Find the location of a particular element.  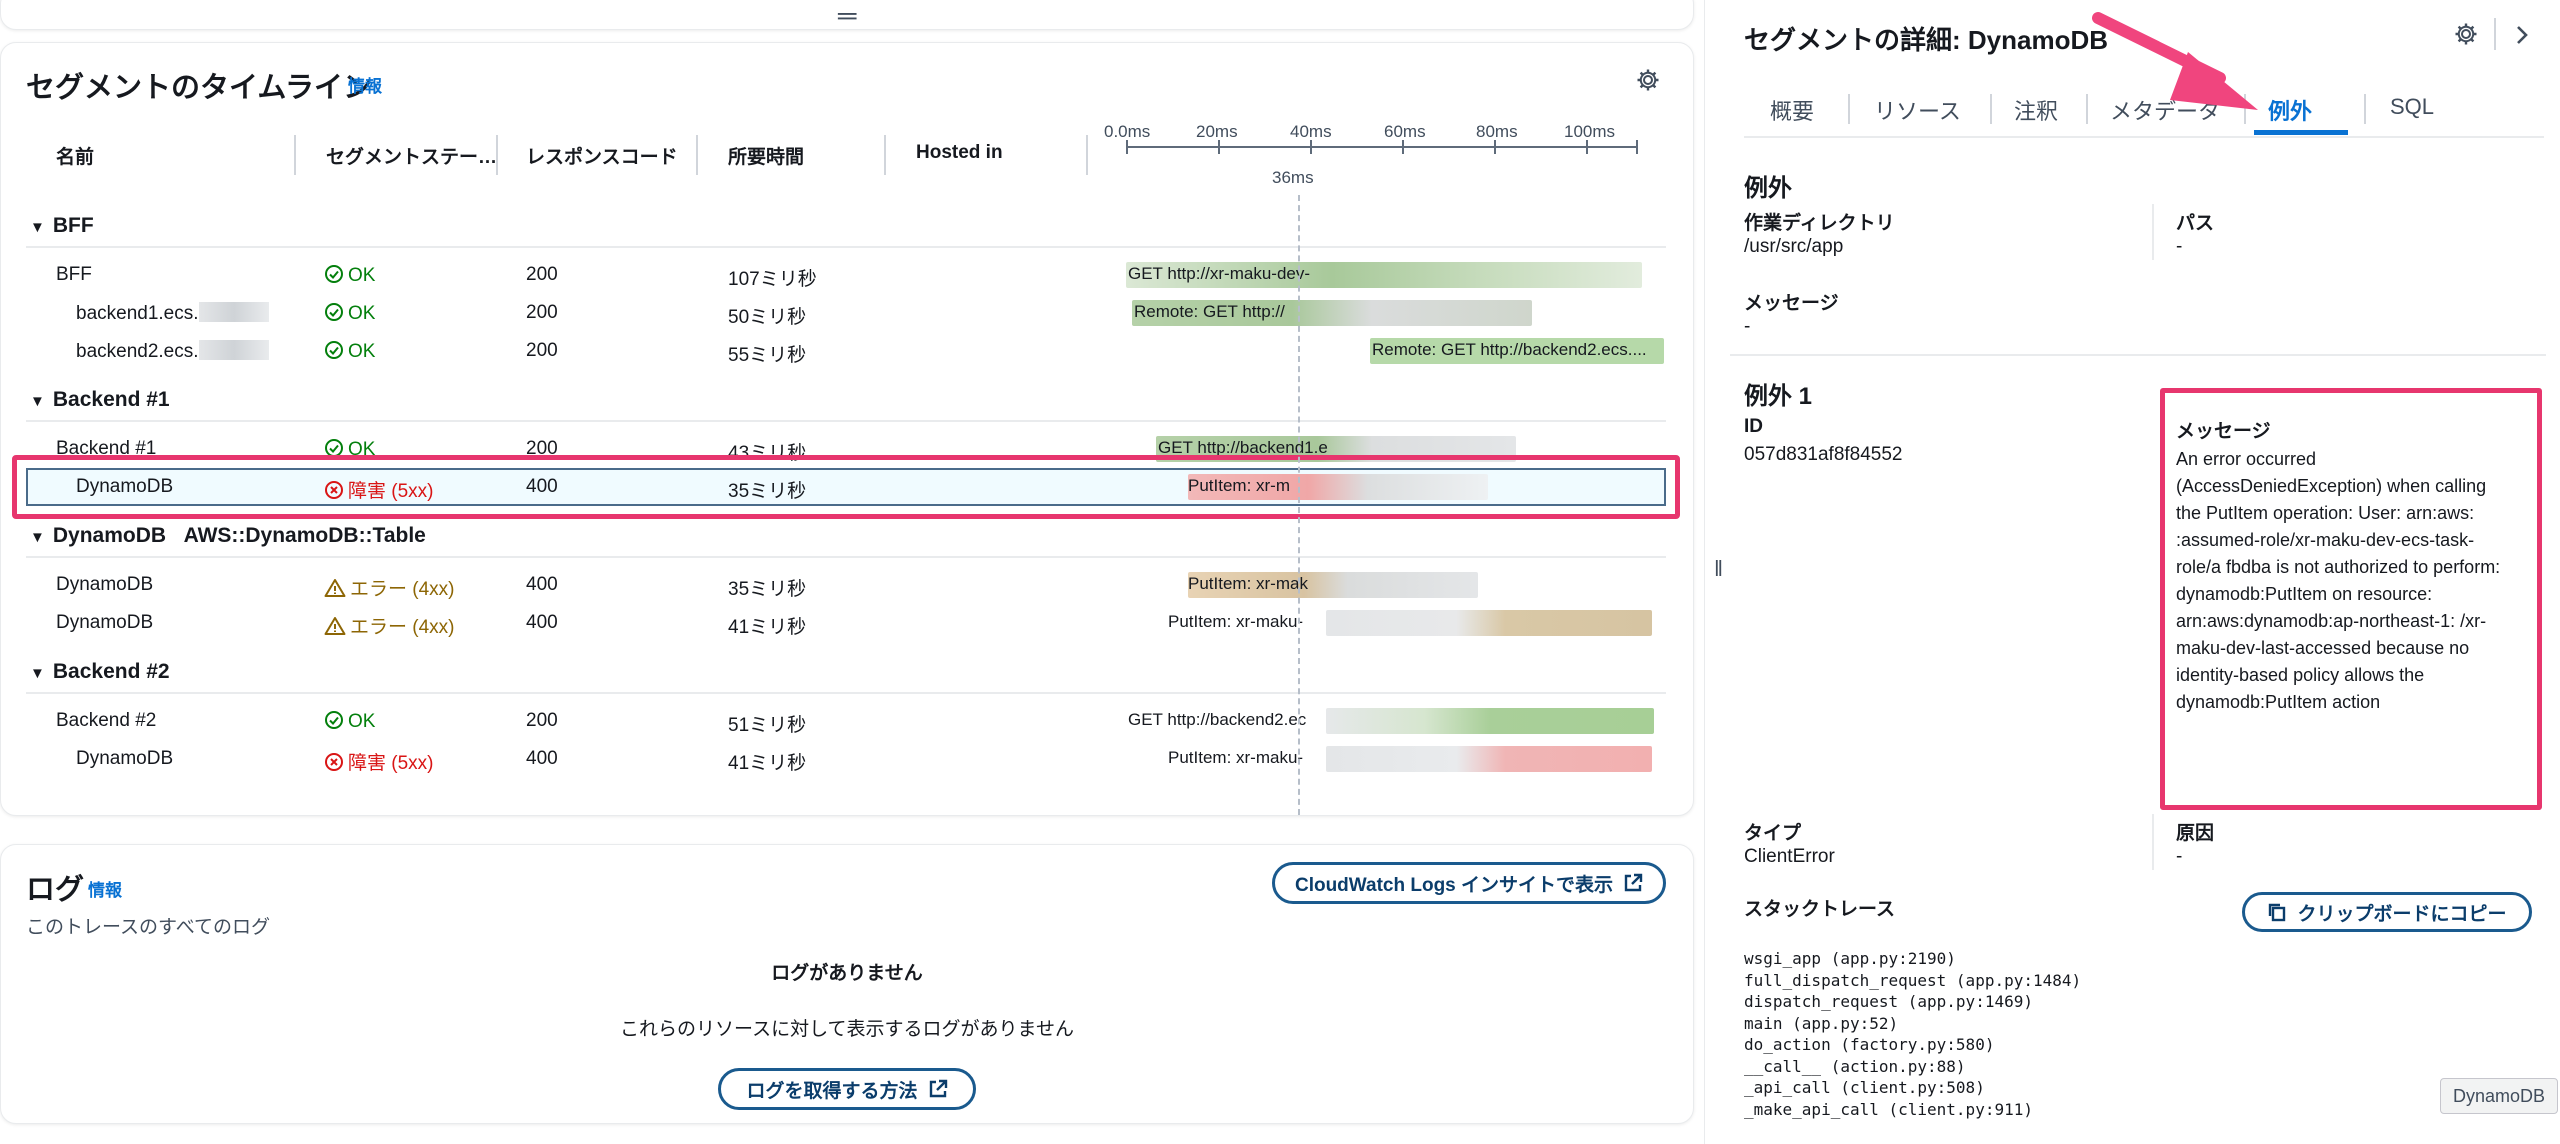

exception-id-value: 057d831af8f84552 is located at coordinates (1823, 454).